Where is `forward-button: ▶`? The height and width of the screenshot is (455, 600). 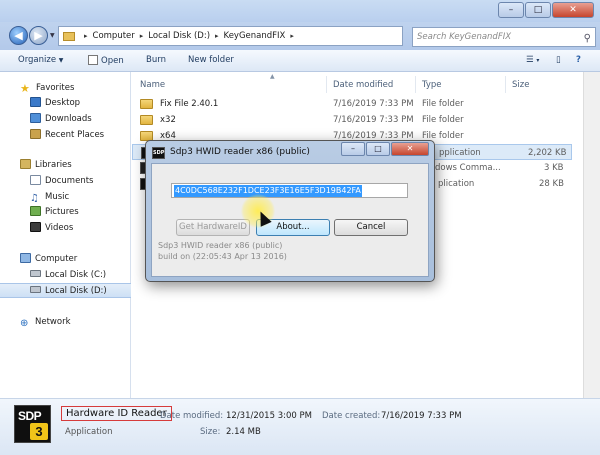 forward-button: ▶ is located at coordinates (38, 35).